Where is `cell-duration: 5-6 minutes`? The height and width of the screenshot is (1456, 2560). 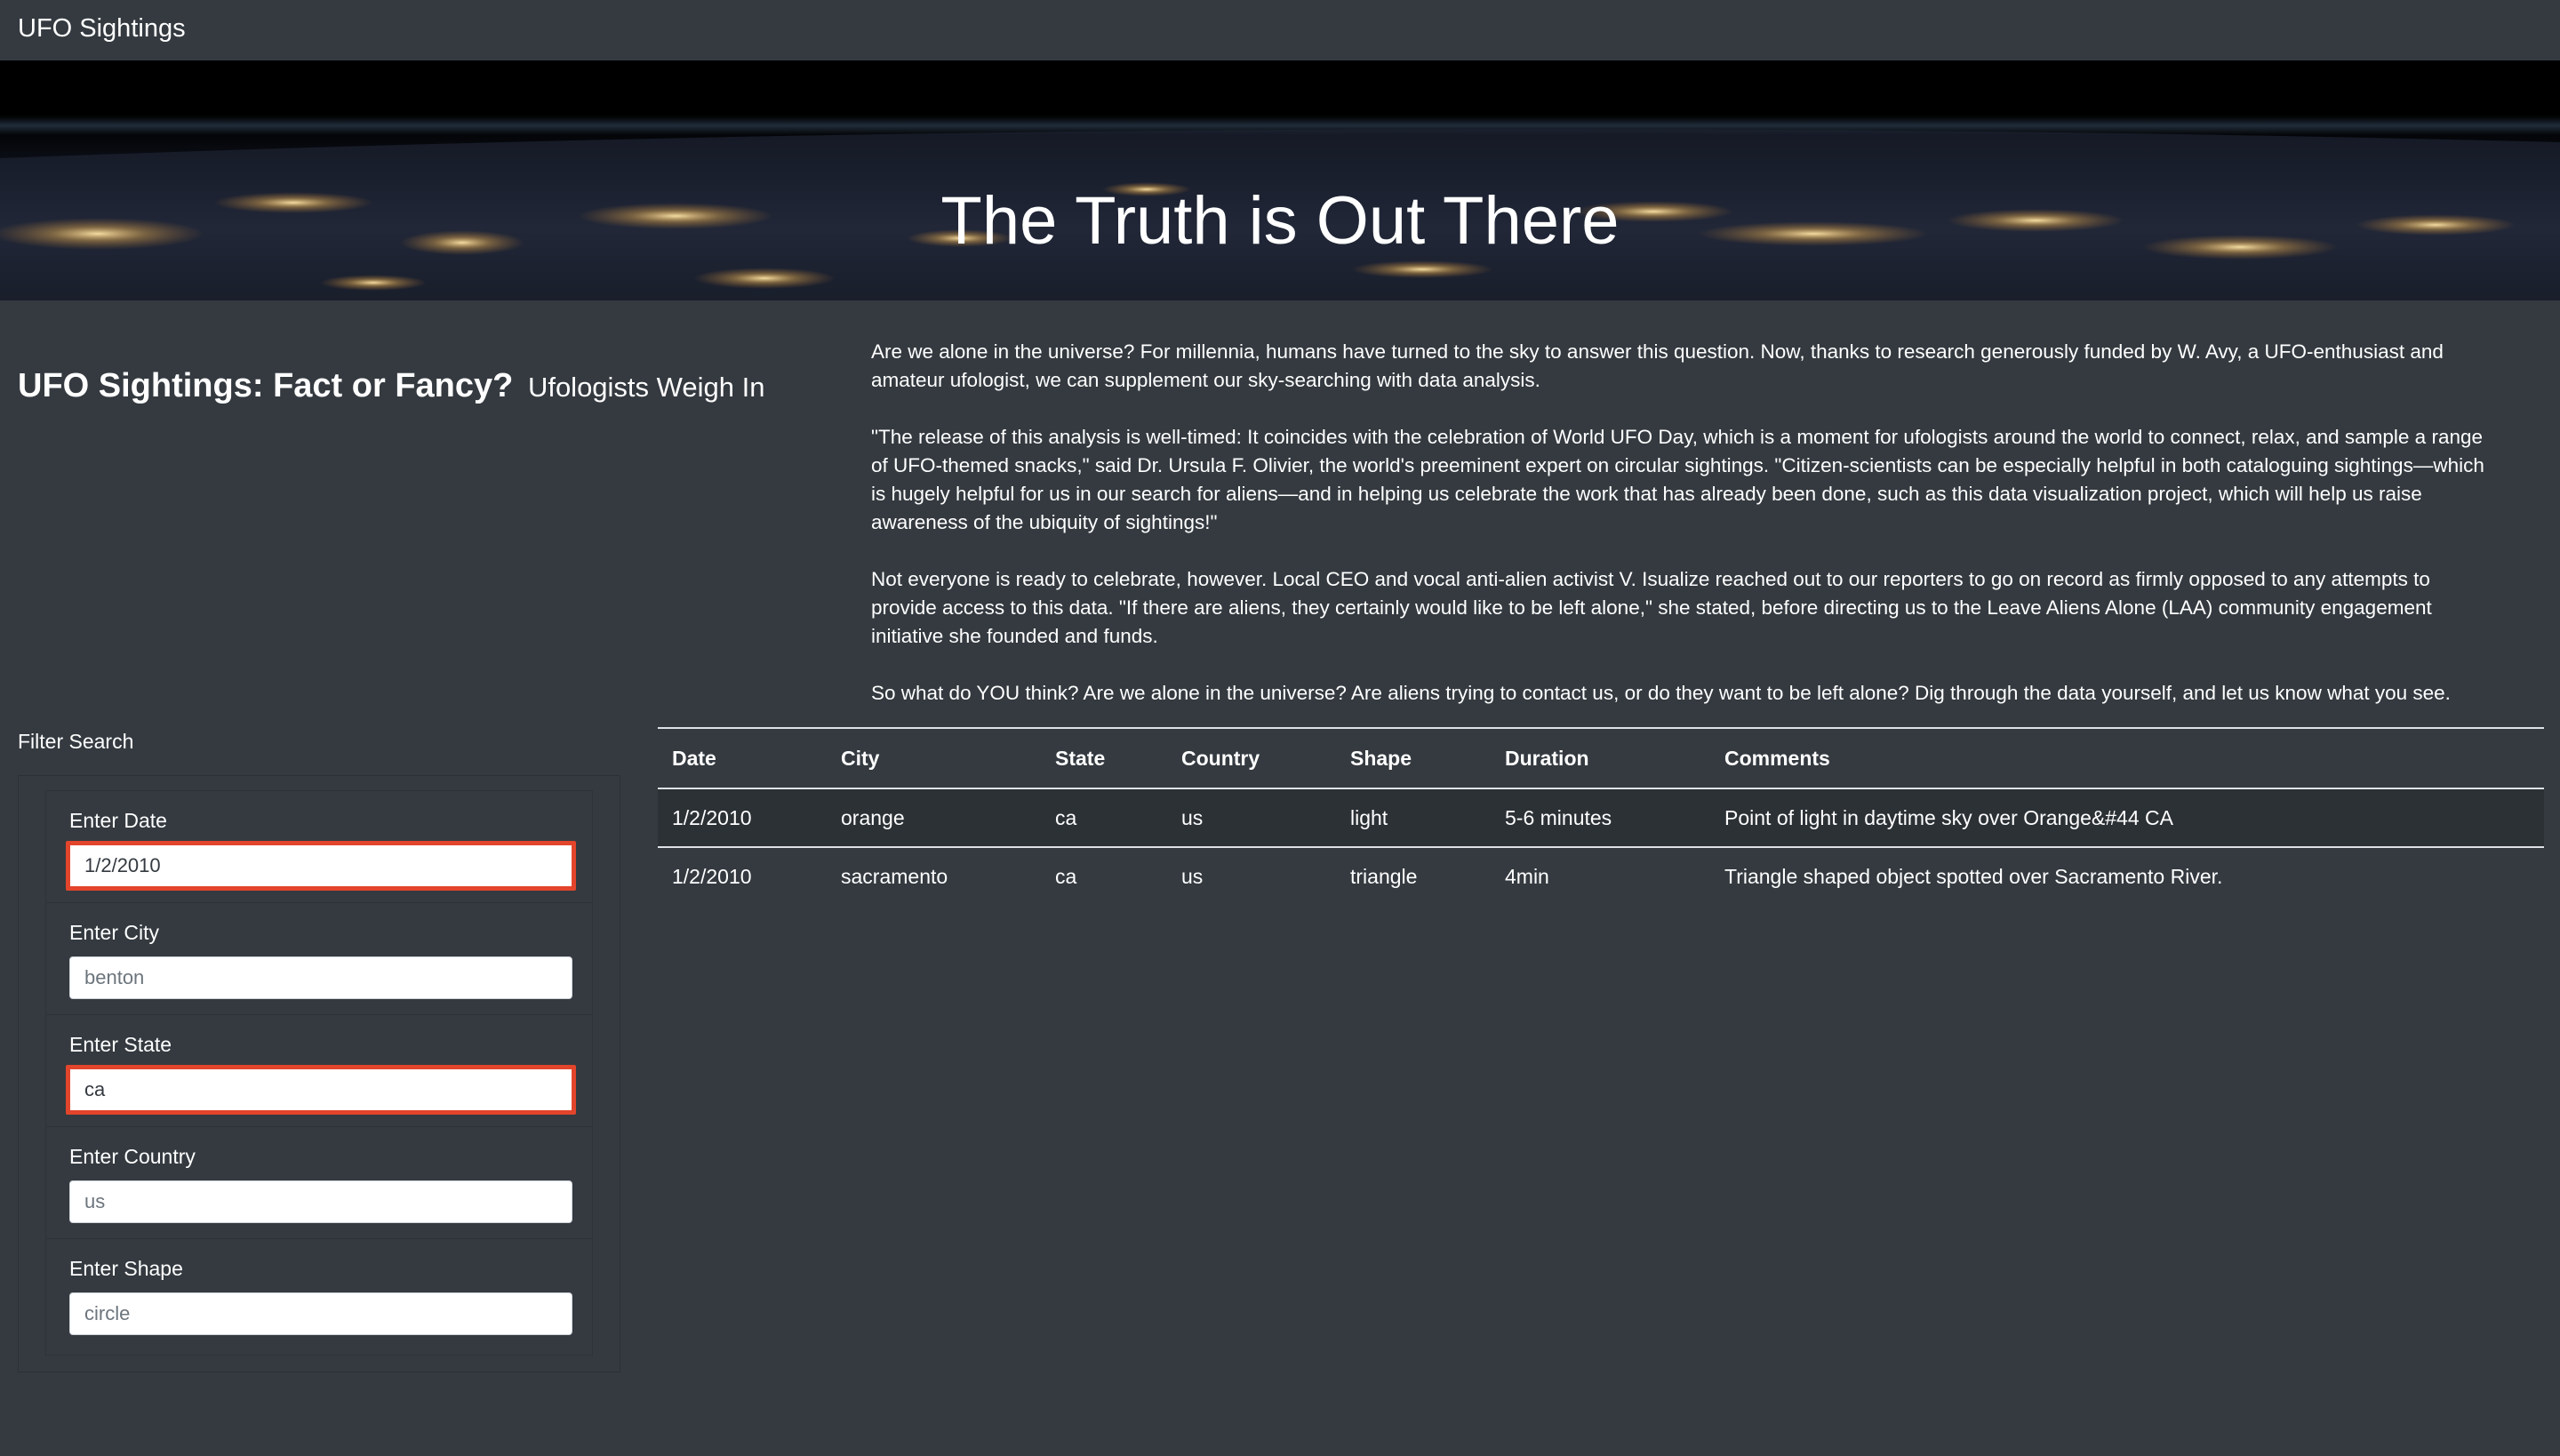
cell-duration: 5-6 minutes is located at coordinates (1600, 818).